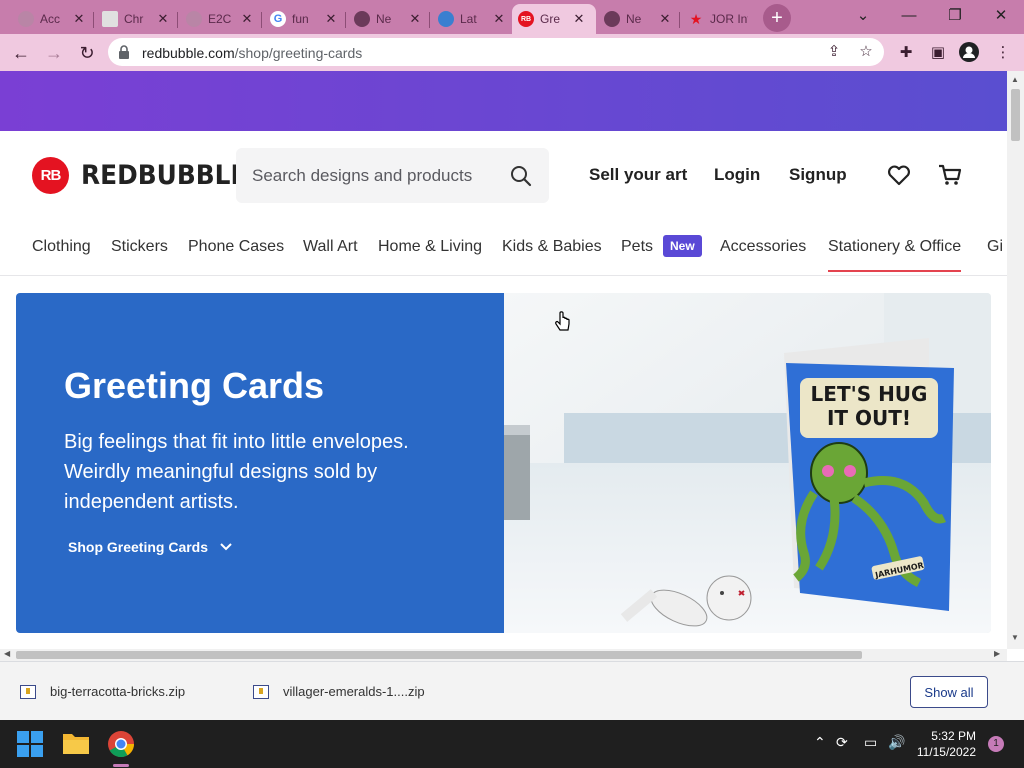 This screenshot has width=1024, height=768. Describe the element at coordinates (562, 321) in the screenshot. I see `mouse-cursor-hand-icon` at that location.